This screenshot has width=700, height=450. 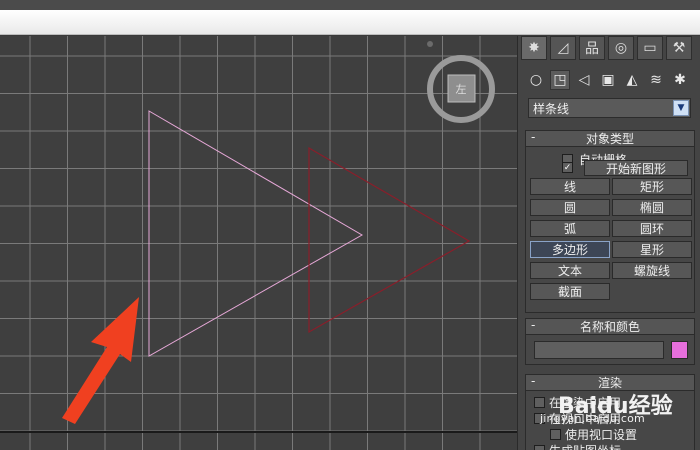 I want to click on start-new-shape-label: 开始新图形, so click(x=635, y=168).